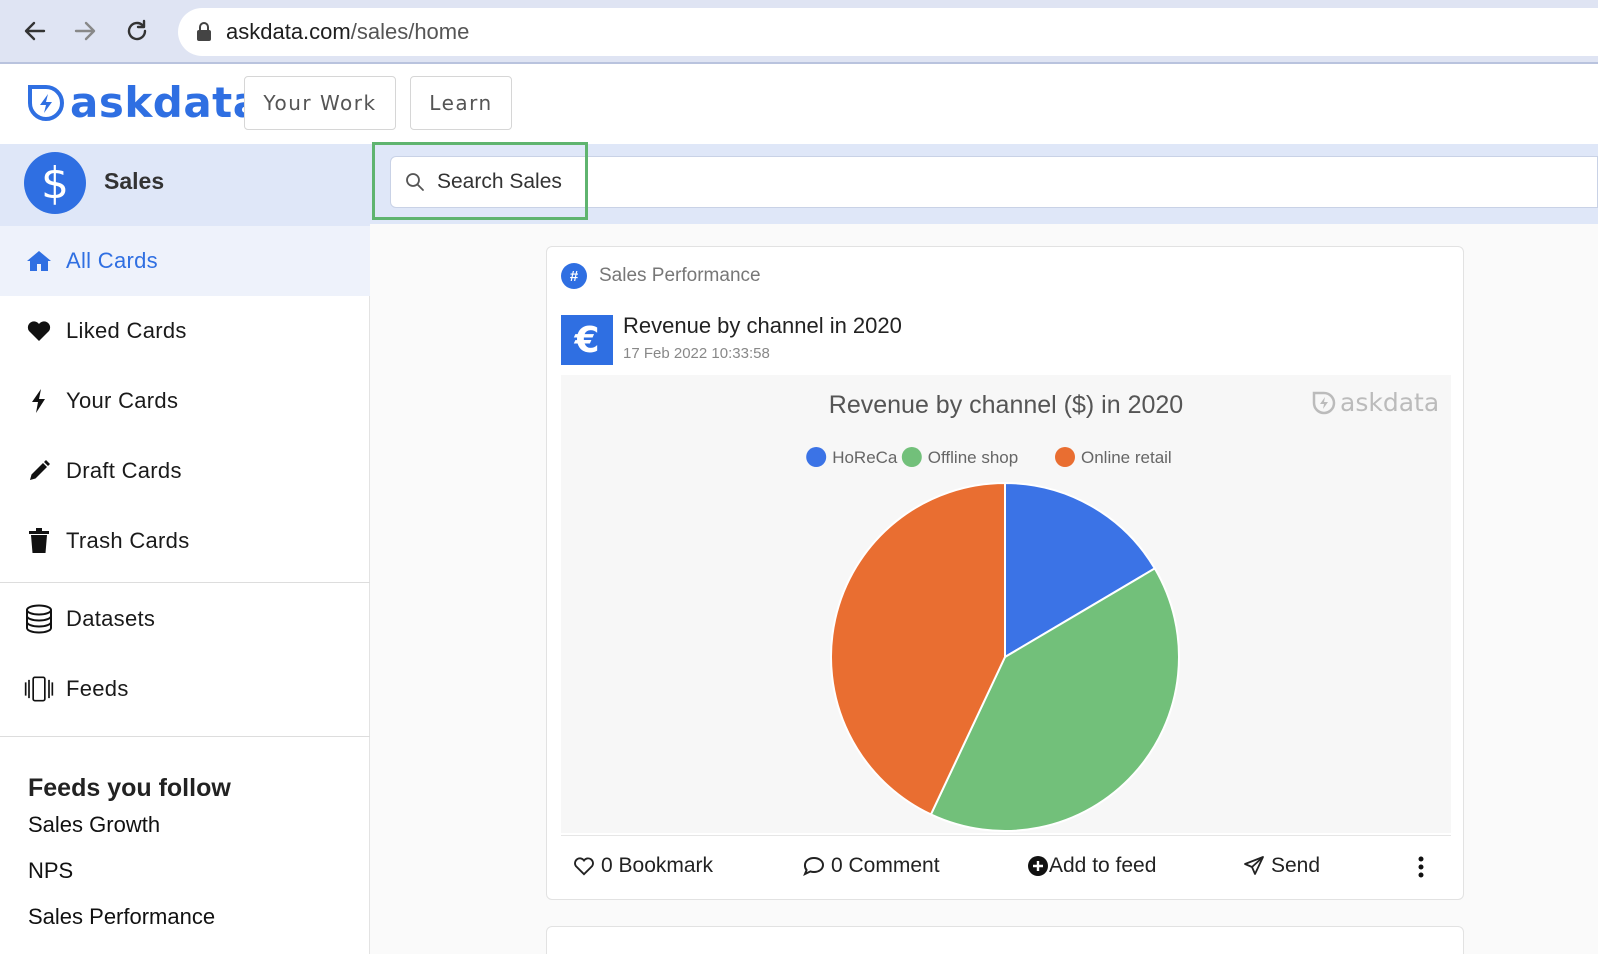  Describe the element at coordinates (984, 183) in the screenshot. I see `search-bar-area` at that location.